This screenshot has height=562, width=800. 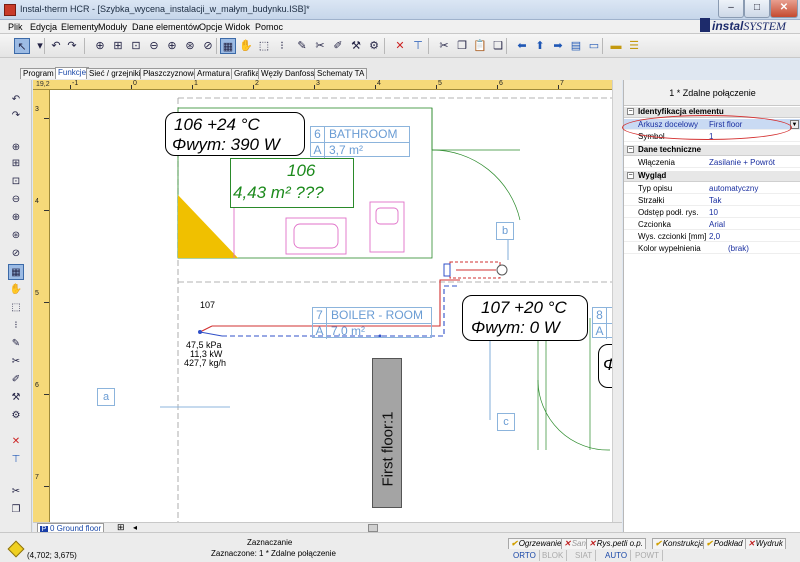 What do you see at coordinates (757, 9) in the screenshot?
I see `maximize-button: □` at bounding box center [757, 9].